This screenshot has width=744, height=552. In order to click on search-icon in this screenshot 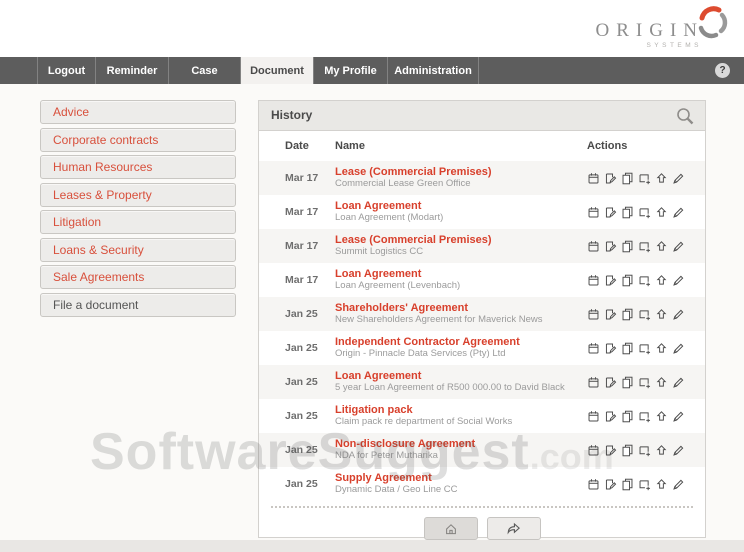, I will do `click(685, 116)`.